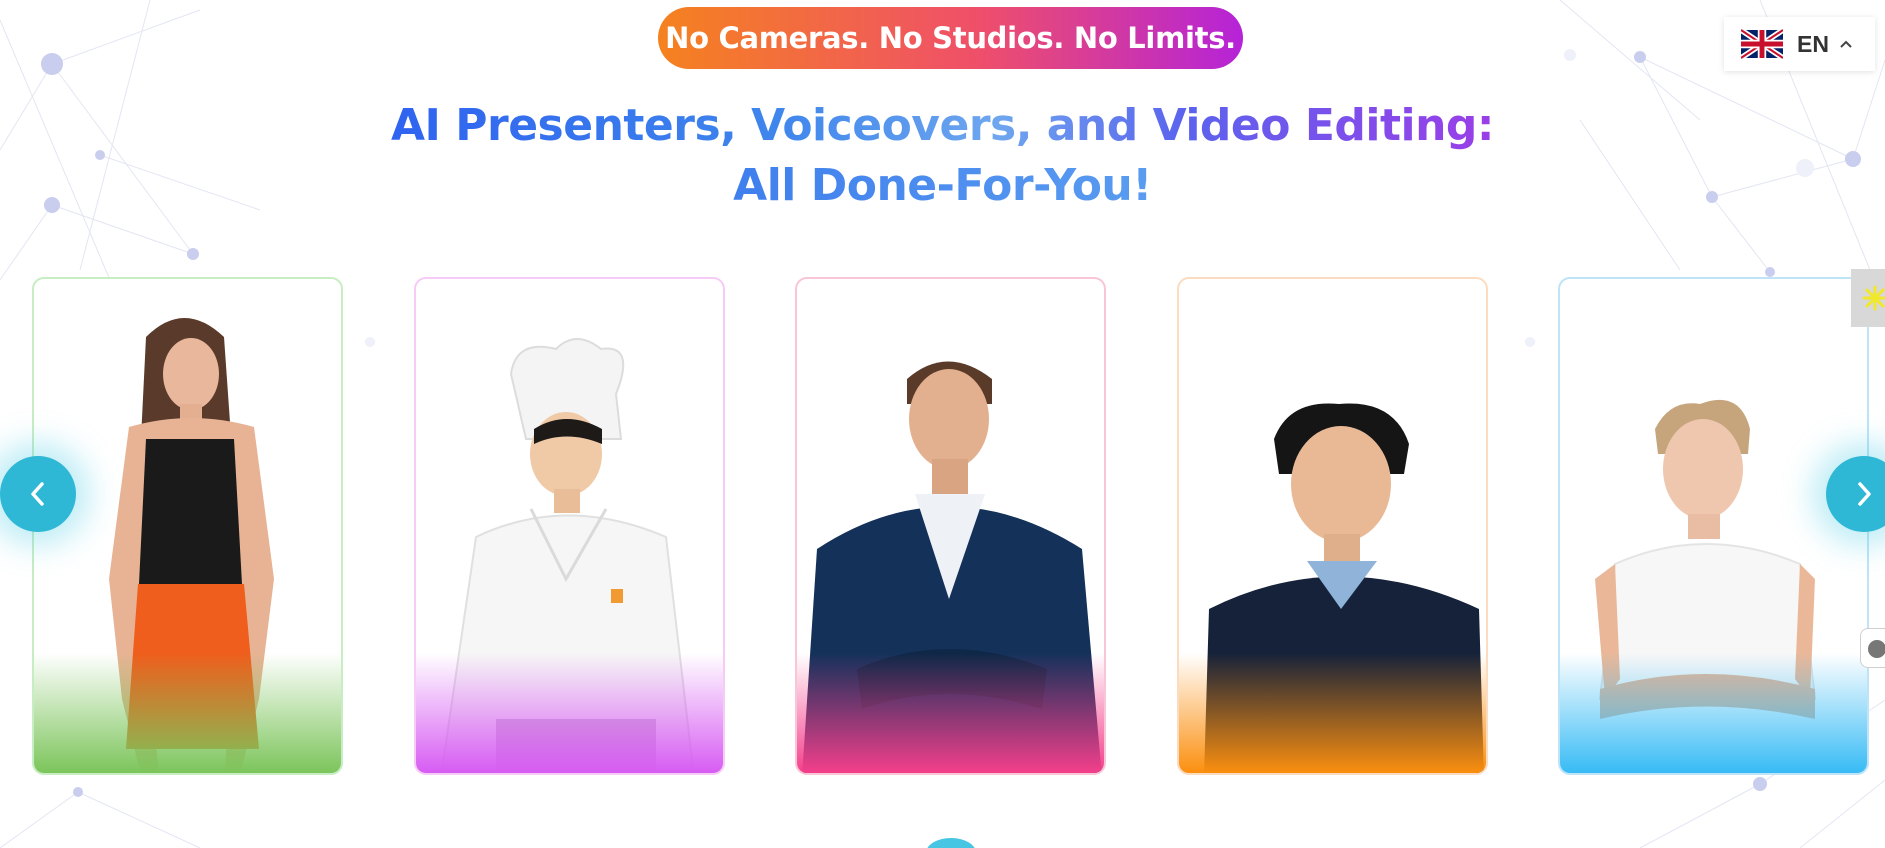 This screenshot has width=1885, height=848. What do you see at coordinates (1813, 43) in the screenshot?
I see `language-code: EN` at bounding box center [1813, 43].